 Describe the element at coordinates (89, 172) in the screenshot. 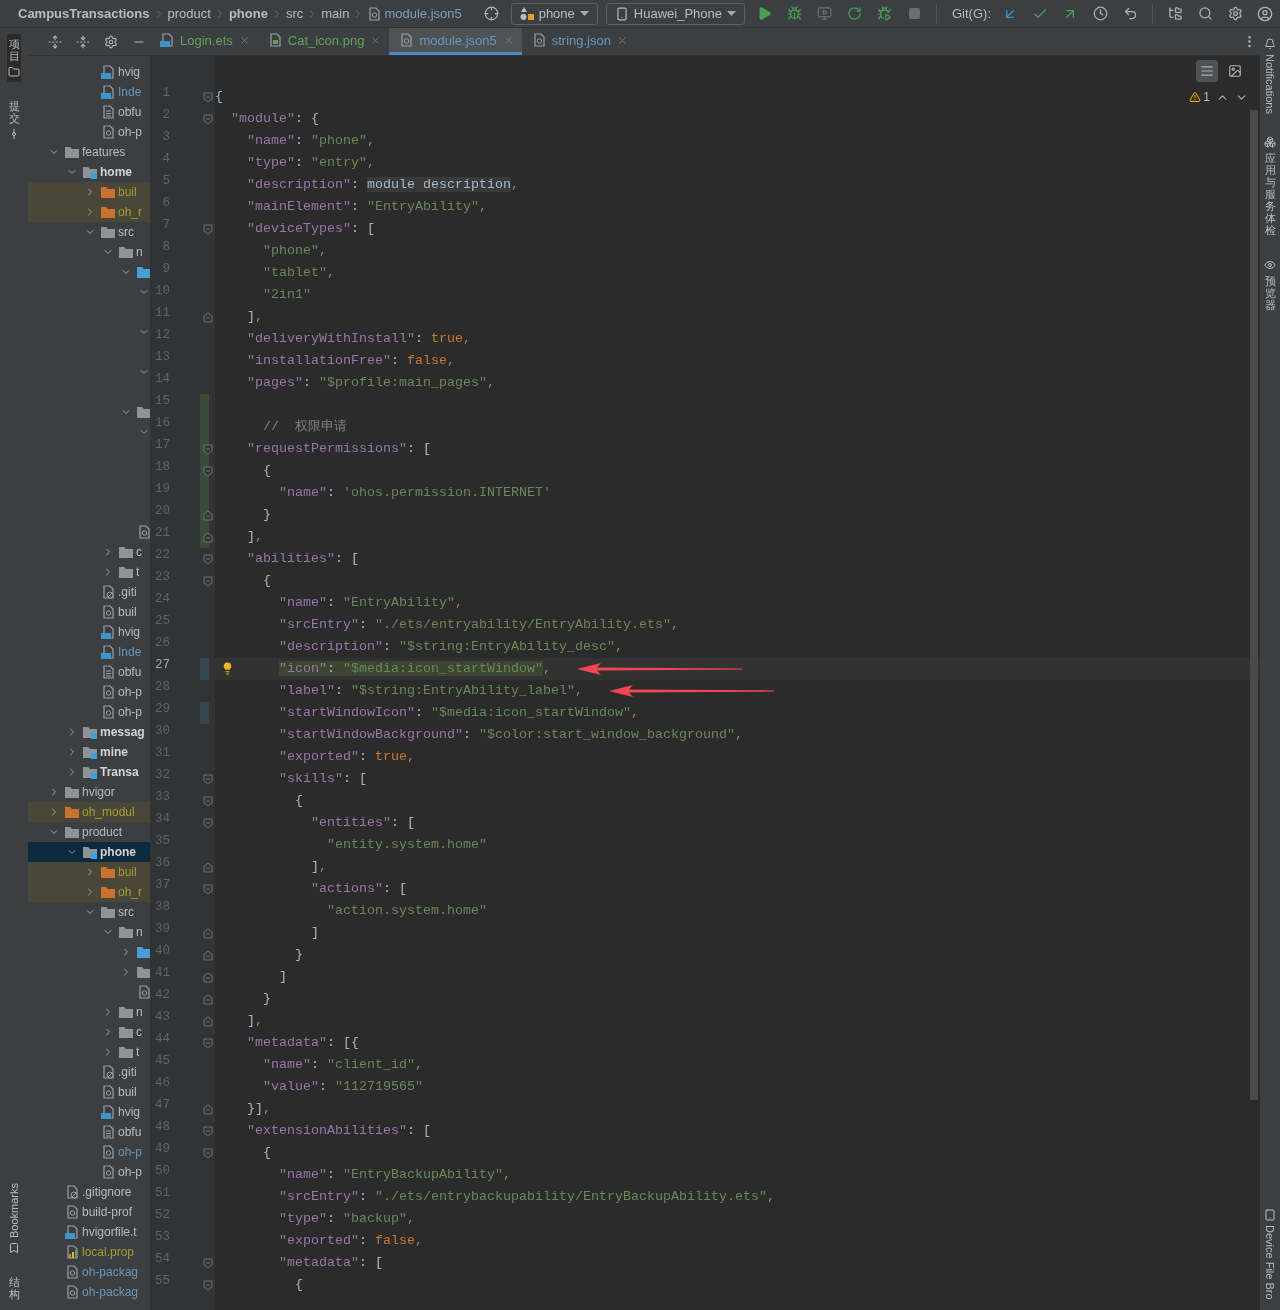

I see `tree-item: home` at that location.